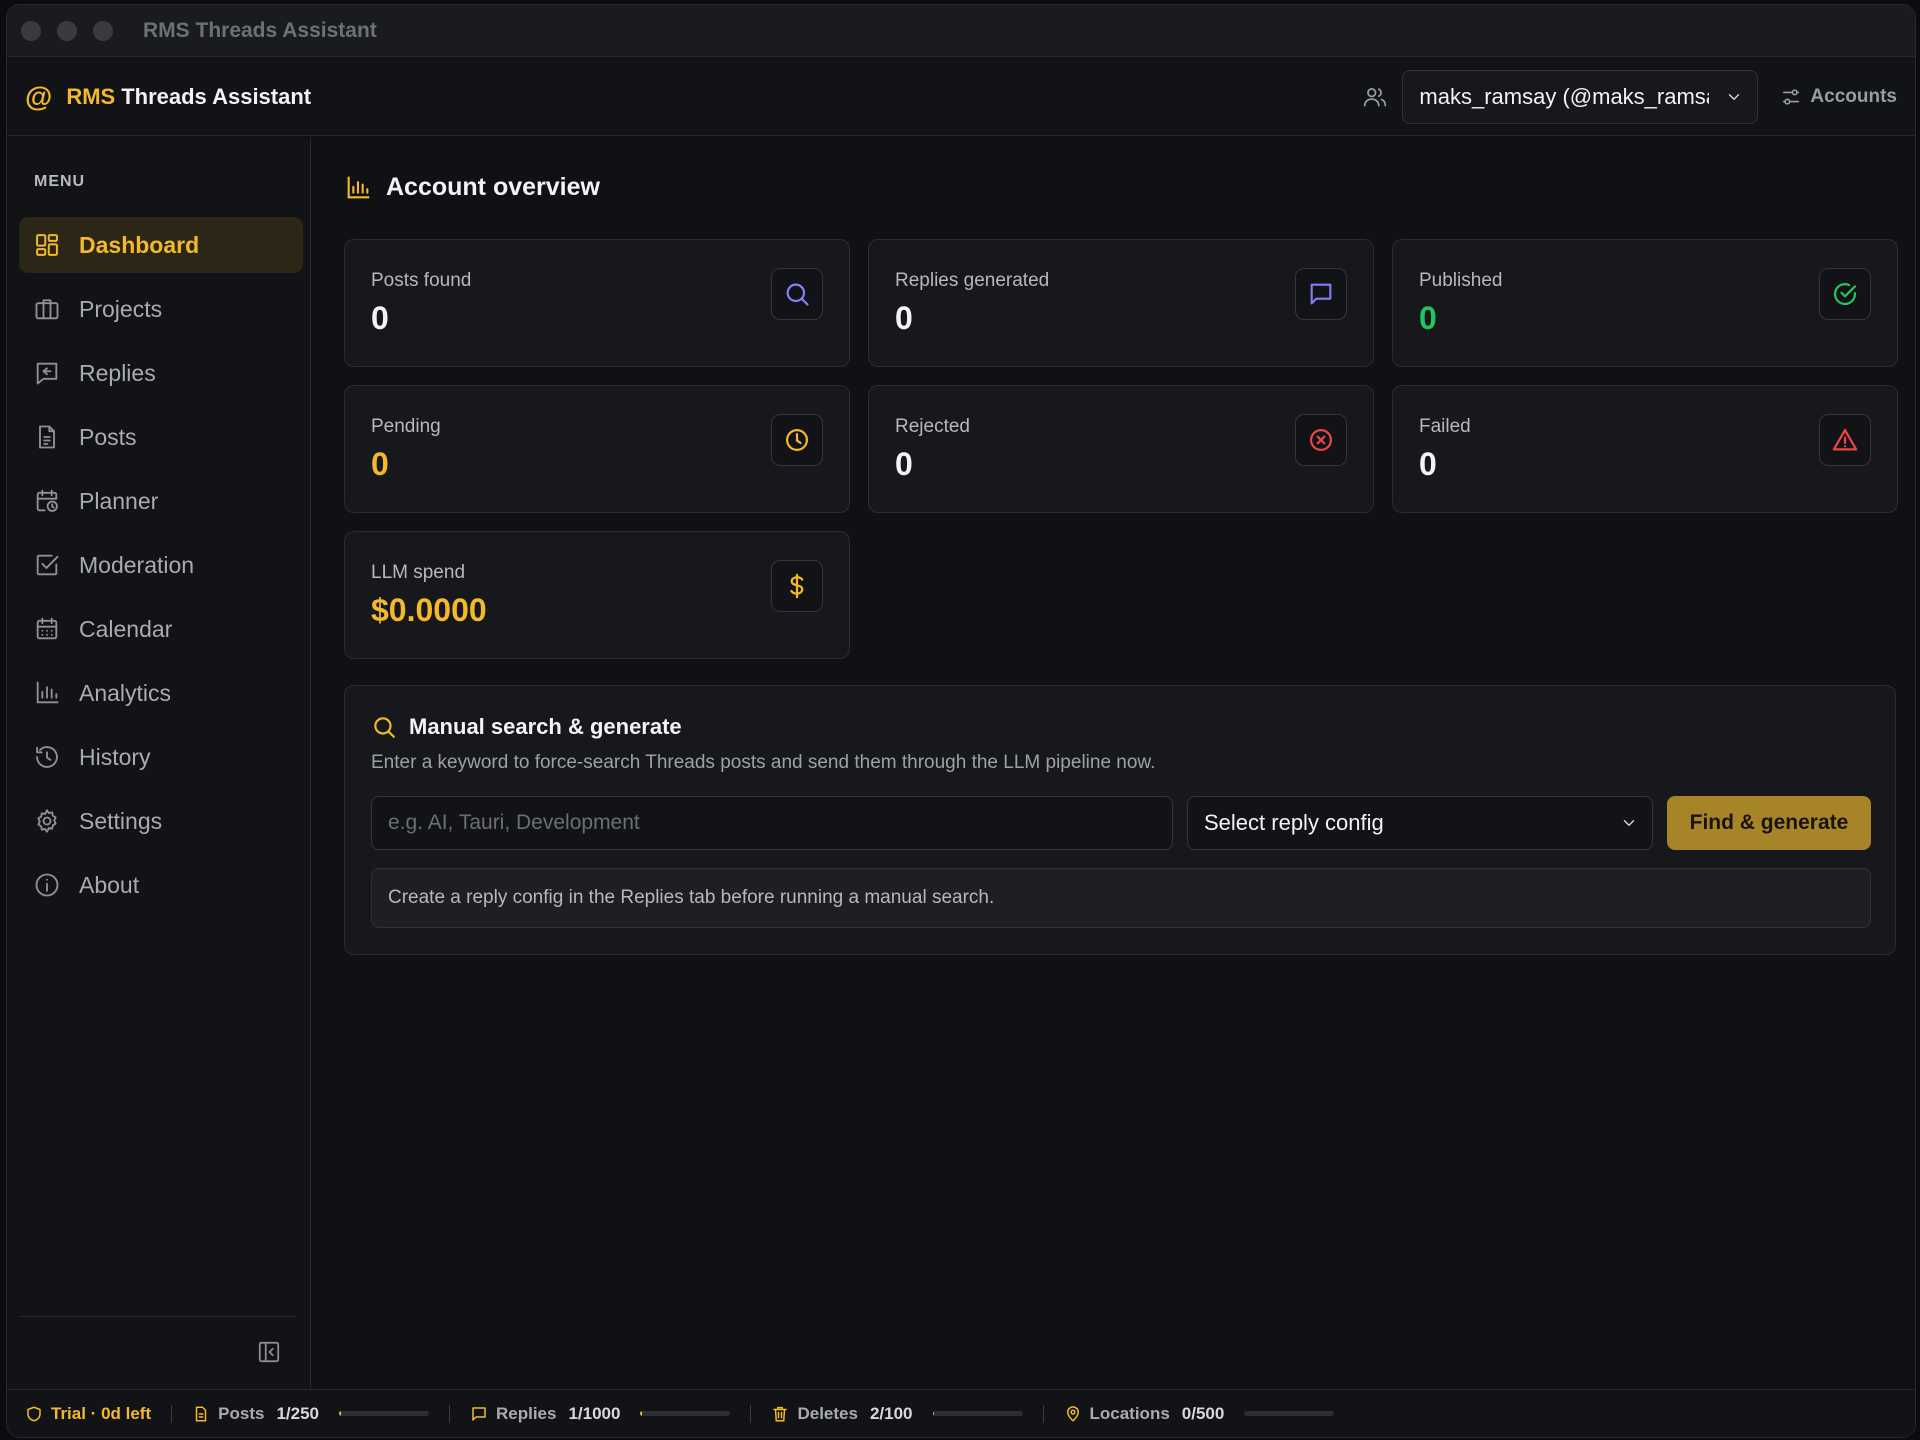 The image size is (1920, 1440). Describe the element at coordinates (31, 30) in the screenshot. I see `close-window-button` at that location.